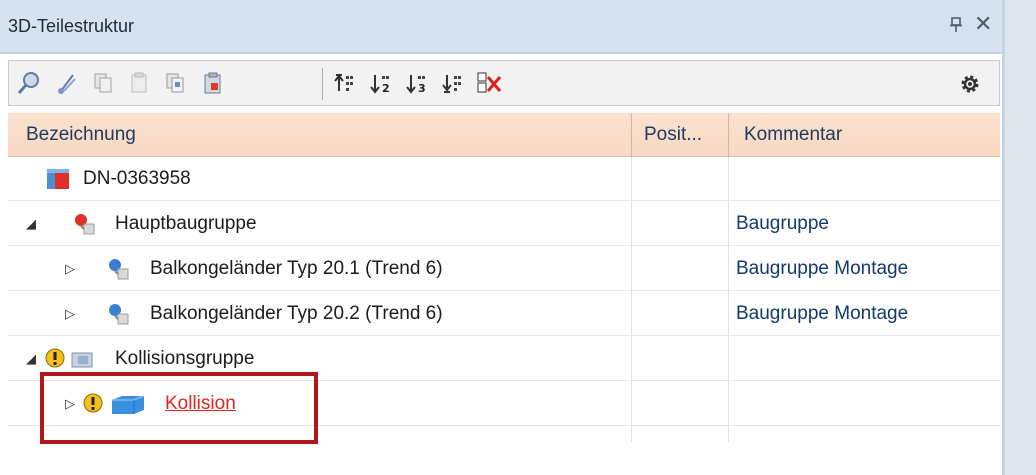 The height and width of the screenshot is (475, 1036). I want to click on grid-header: Bezeichnung Posit... Kommentar, so click(504, 135).